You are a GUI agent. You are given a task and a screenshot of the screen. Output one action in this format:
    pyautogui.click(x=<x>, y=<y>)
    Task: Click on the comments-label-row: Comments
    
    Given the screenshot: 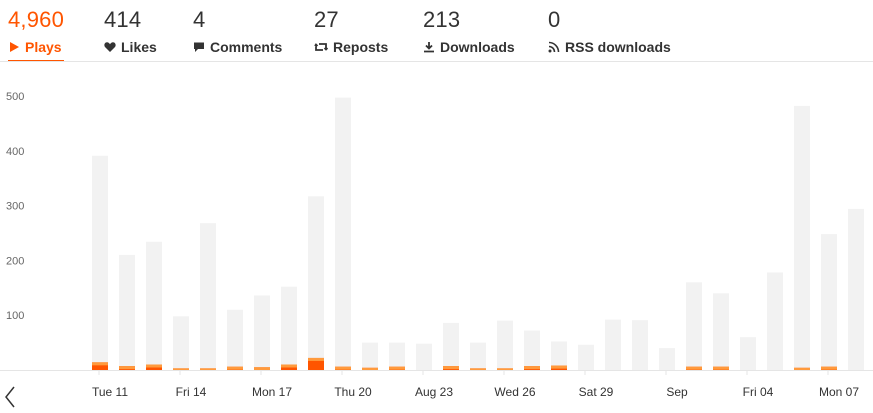 What is the action you would take?
    pyautogui.click(x=237, y=47)
    